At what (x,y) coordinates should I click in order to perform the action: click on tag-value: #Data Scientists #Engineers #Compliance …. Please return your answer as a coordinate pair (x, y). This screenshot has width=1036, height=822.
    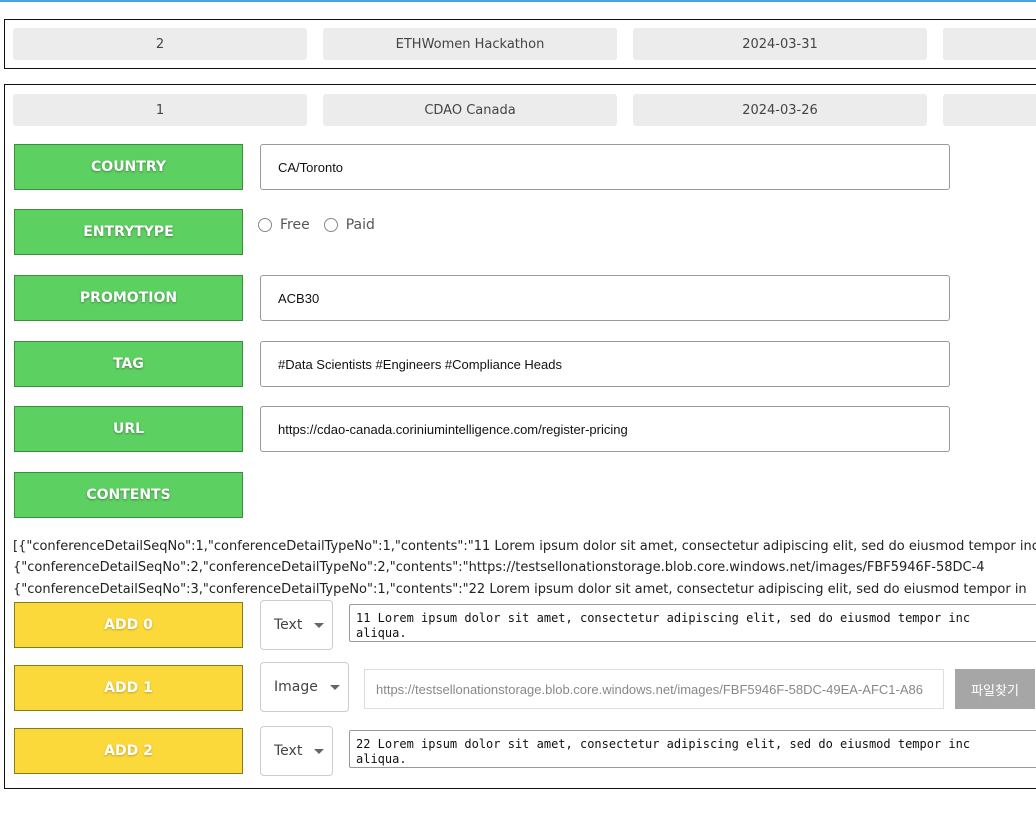
    Looking at the image, I should click on (420, 364).